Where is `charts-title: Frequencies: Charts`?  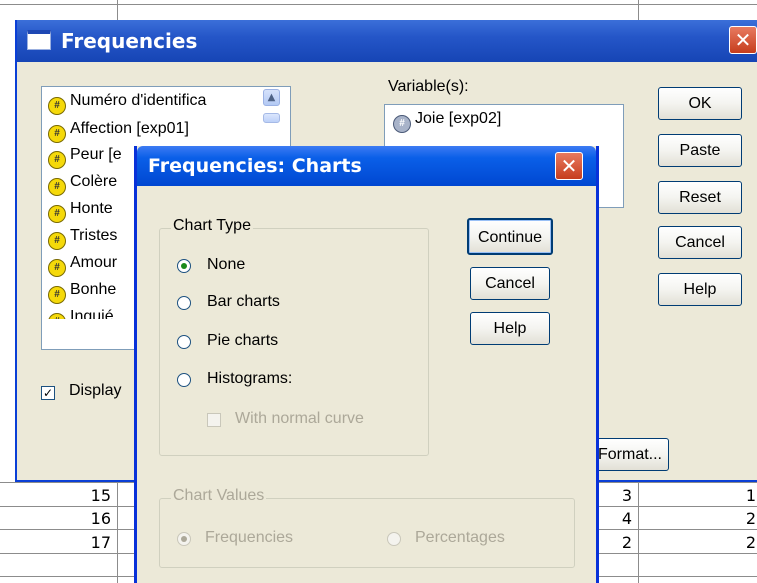
charts-title: Frequencies: Charts is located at coordinates (255, 166).